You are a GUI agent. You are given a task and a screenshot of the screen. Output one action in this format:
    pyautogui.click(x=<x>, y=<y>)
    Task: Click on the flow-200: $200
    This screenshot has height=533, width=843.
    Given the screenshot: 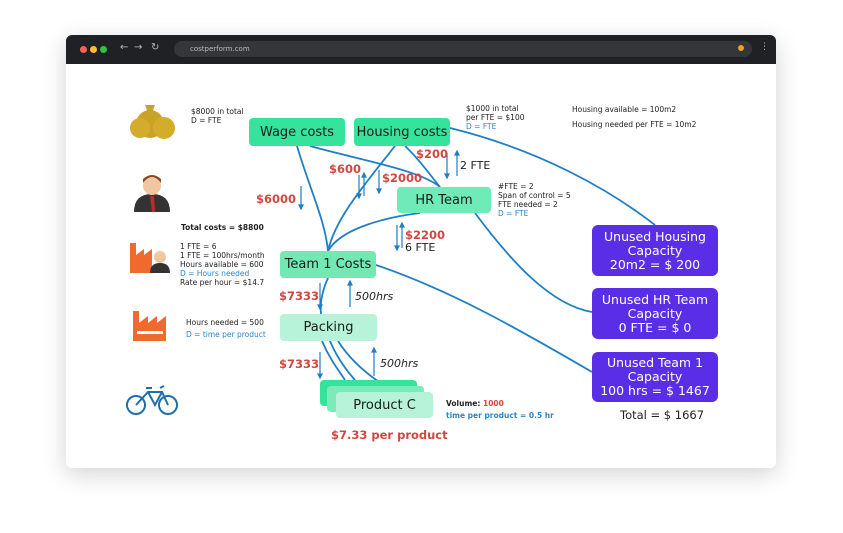 What is the action you would take?
    pyautogui.click(x=432, y=154)
    